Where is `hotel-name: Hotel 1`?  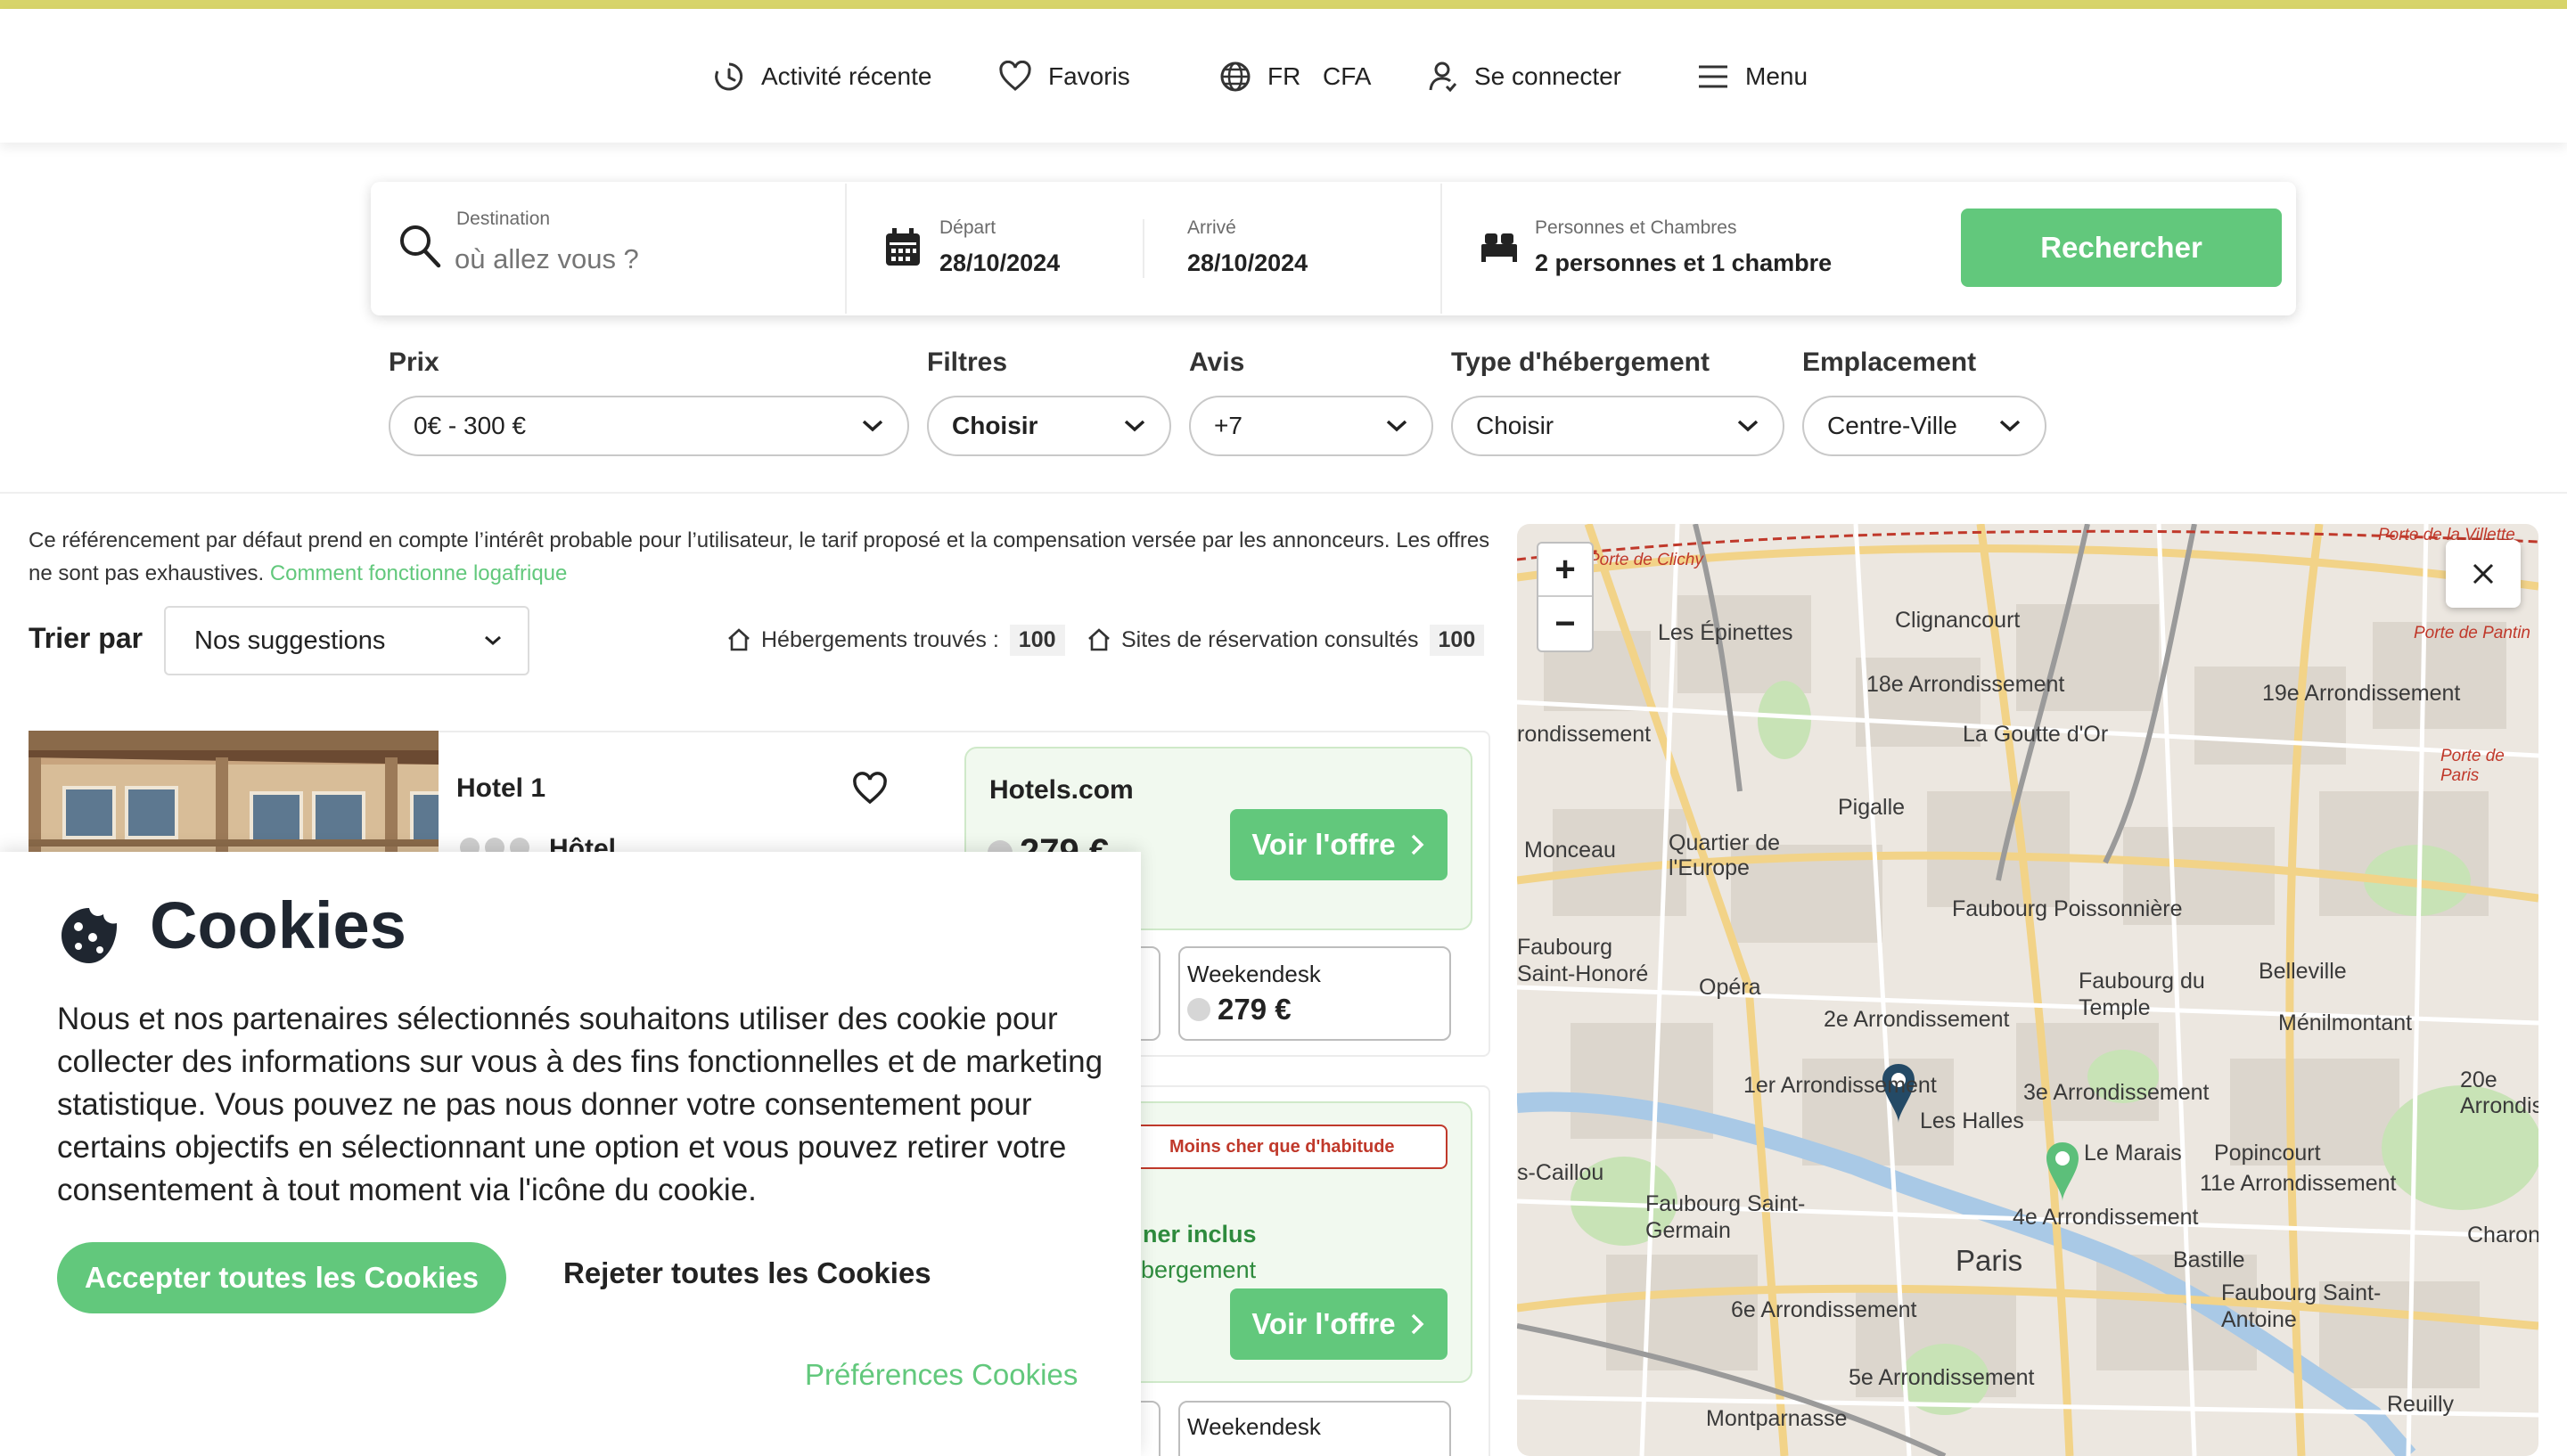 hotel-name: Hotel 1 is located at coordinates (500, 789).